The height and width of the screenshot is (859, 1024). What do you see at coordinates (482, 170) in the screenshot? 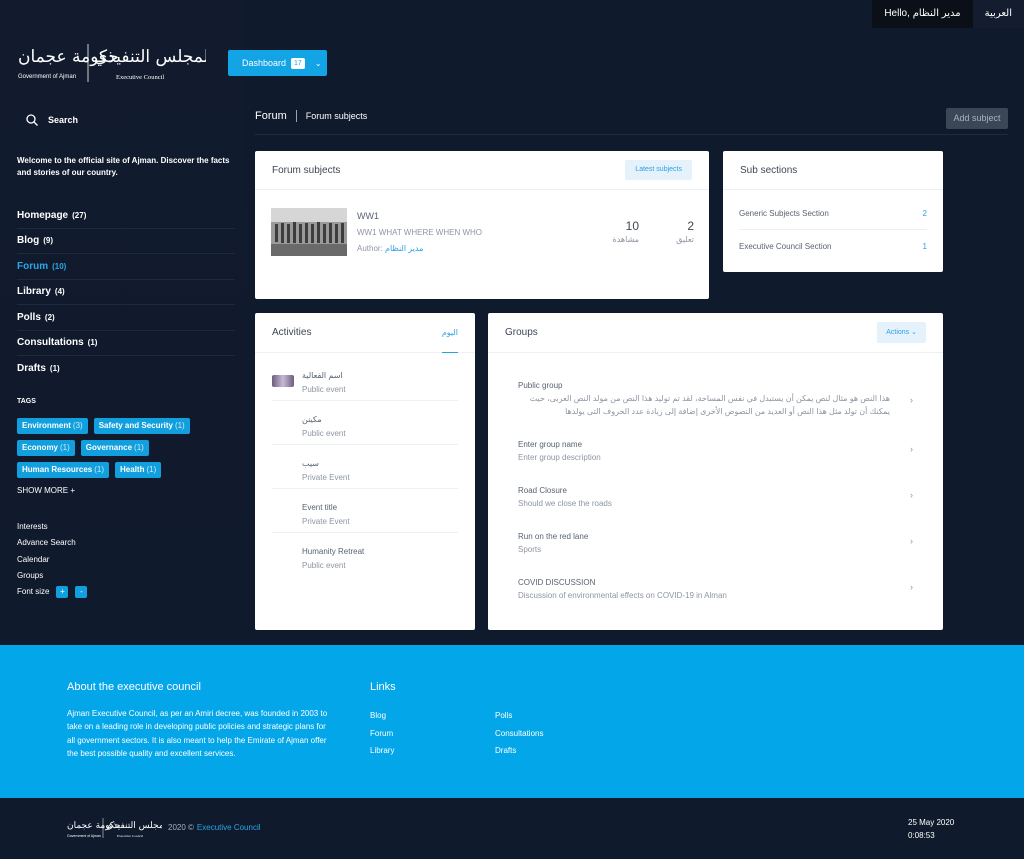
I see `card-header: Forum subjects Latest subjects` at bounding box center [482, 170].